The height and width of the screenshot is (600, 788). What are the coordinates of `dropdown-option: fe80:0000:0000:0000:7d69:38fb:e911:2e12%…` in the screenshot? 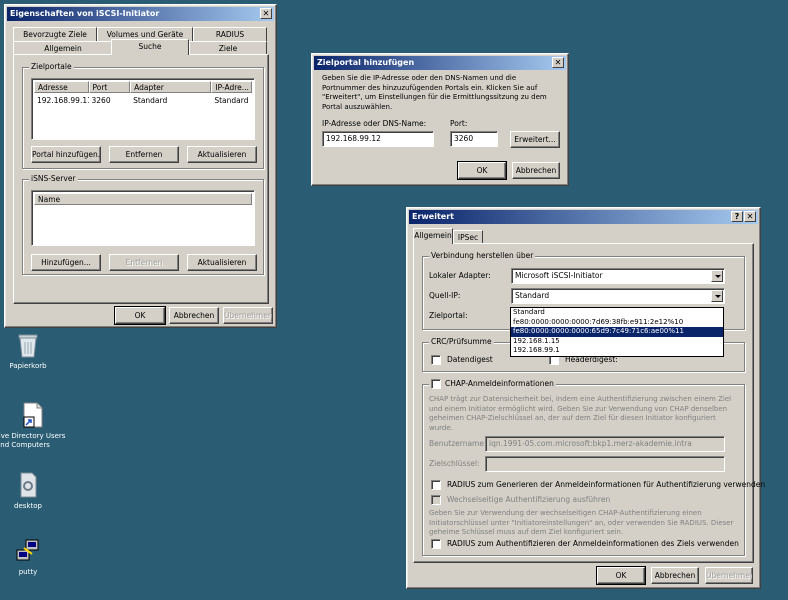 It's located at (617, 323).